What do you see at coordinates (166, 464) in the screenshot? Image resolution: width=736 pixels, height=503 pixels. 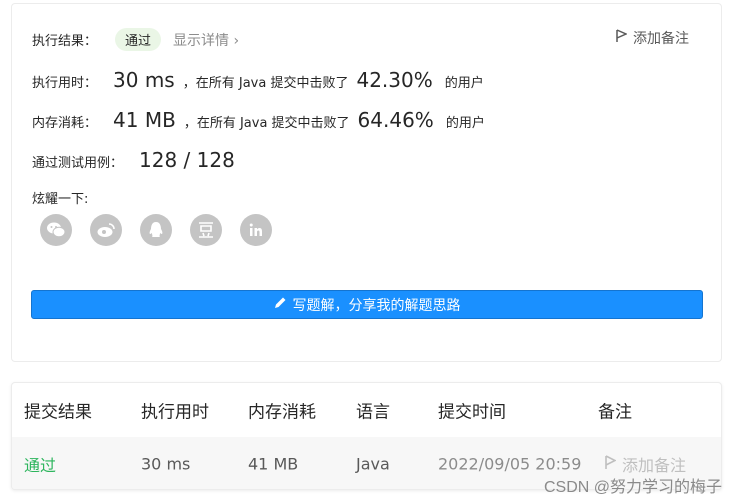 I see `row-runtime: 30 ms` at bounding box center [166, 464].